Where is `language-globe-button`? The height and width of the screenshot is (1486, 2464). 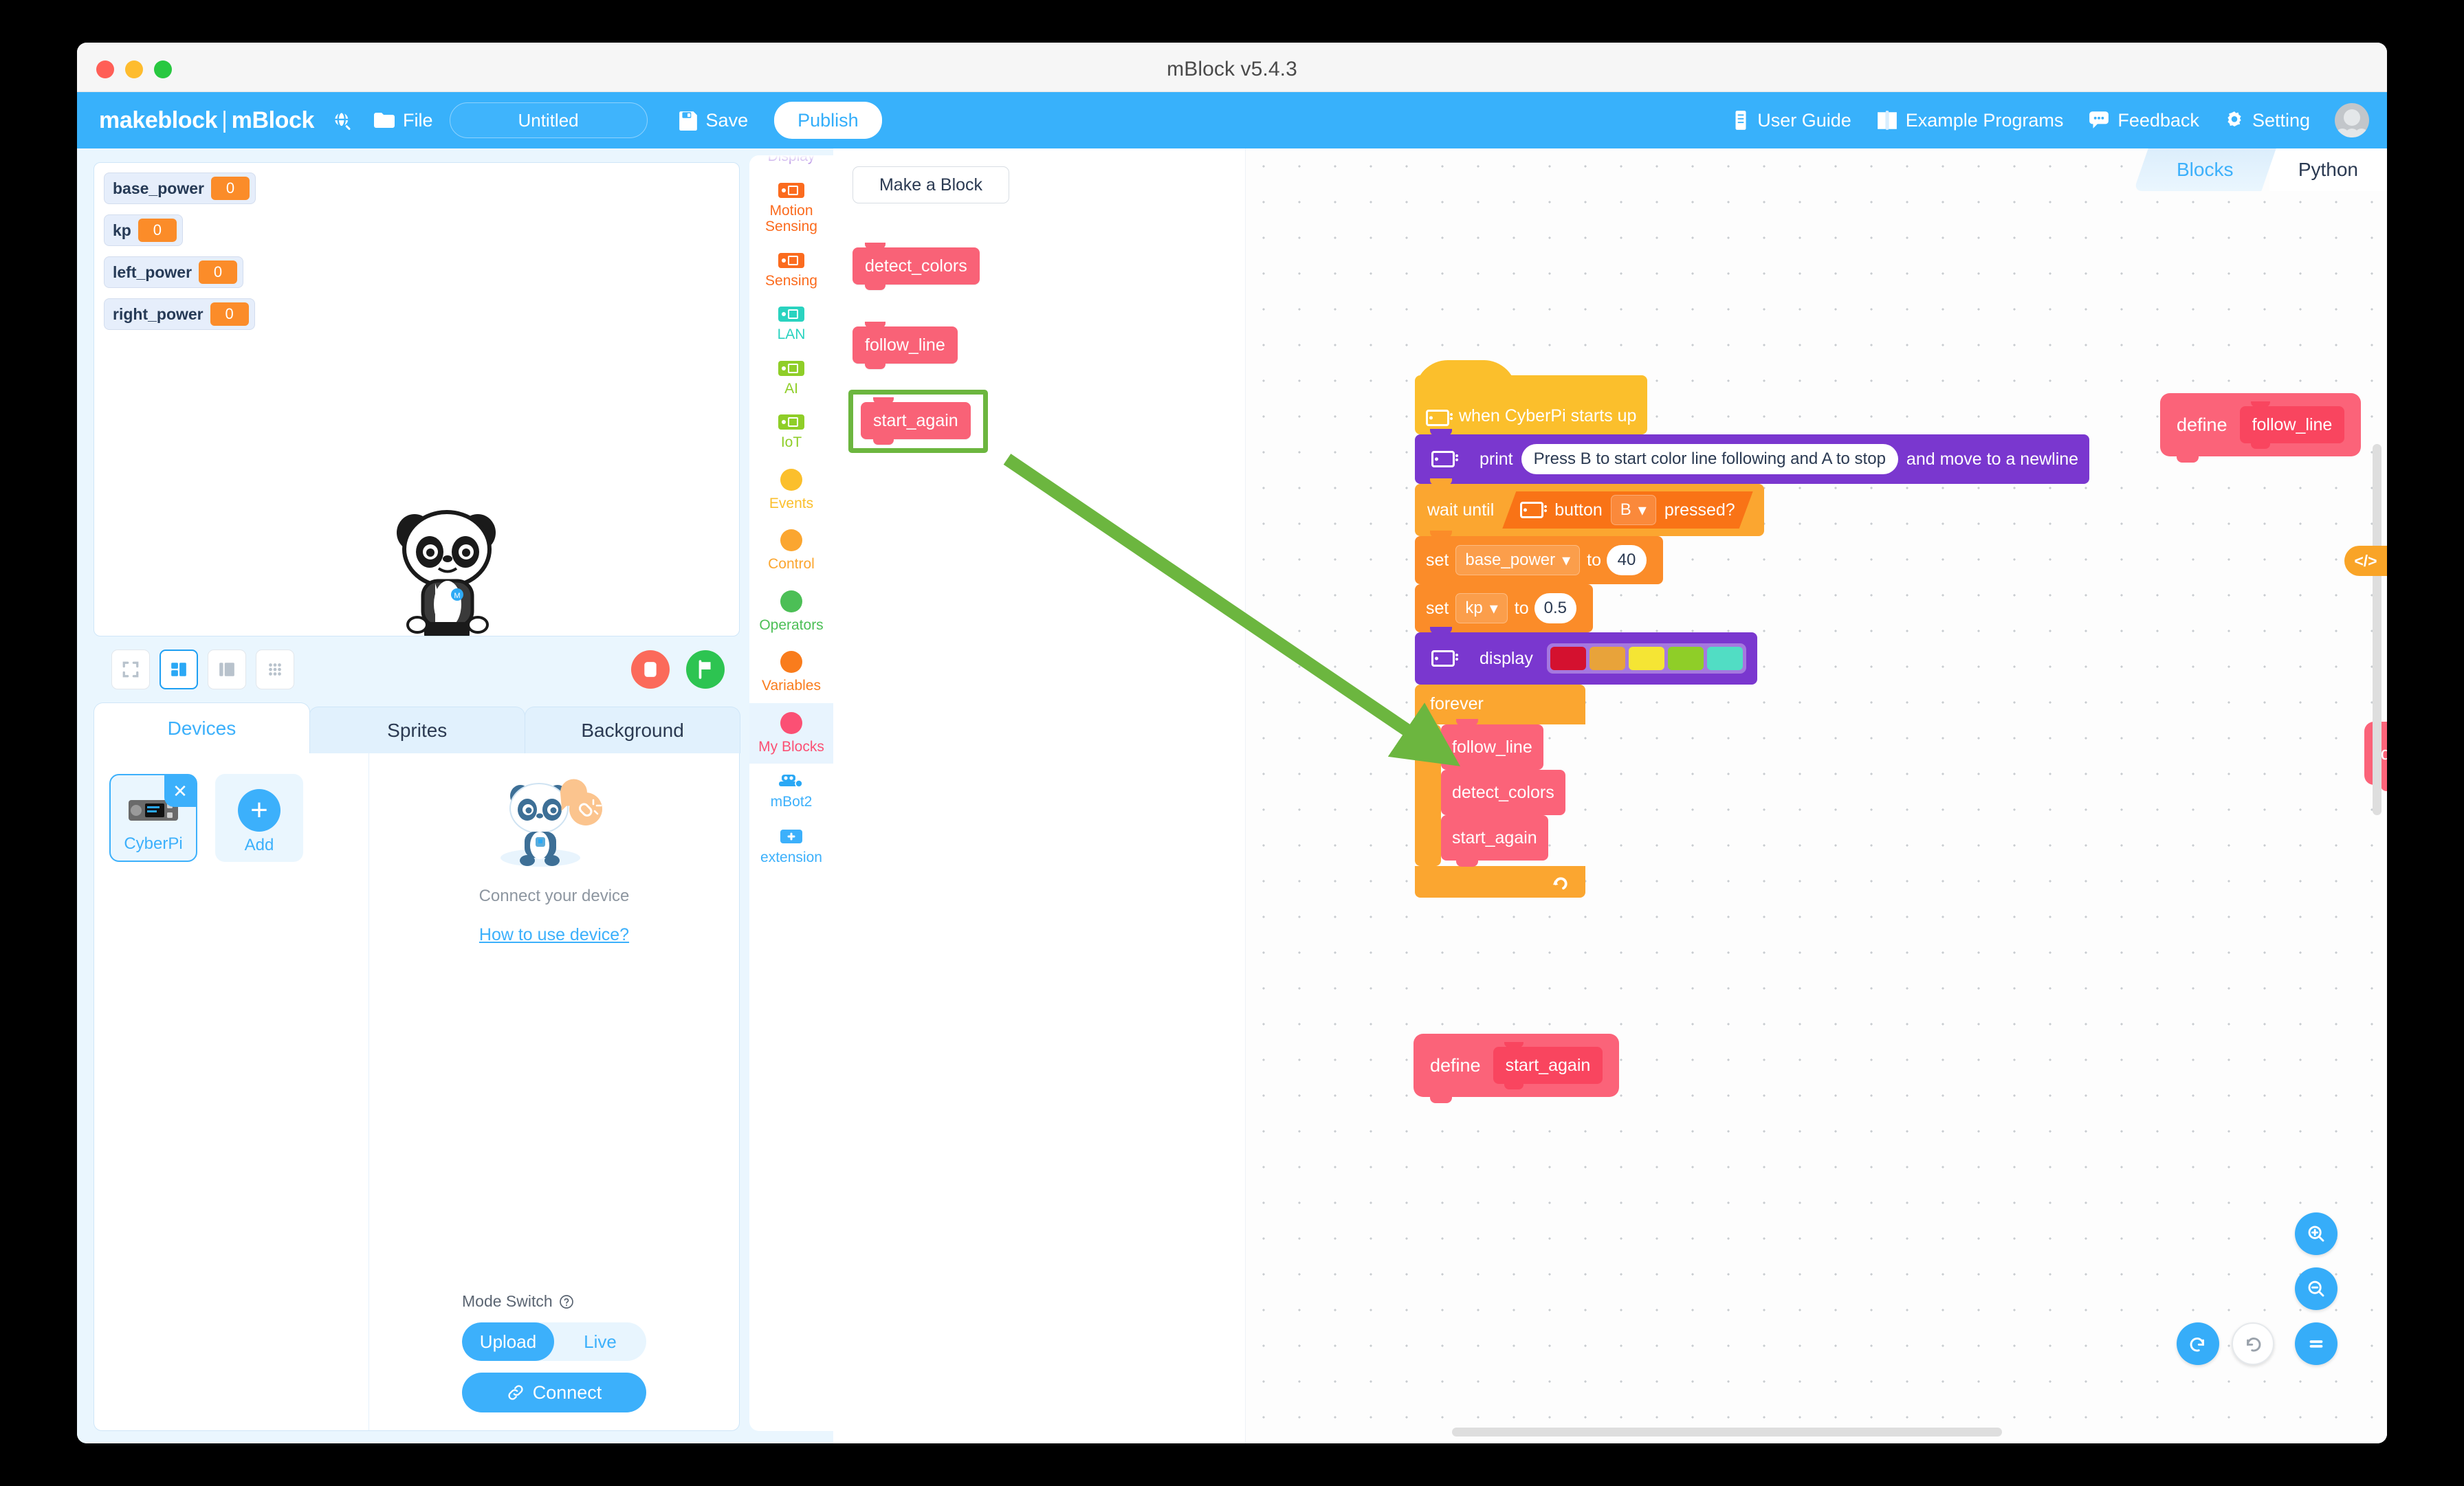 language-globe-button is located at coordinates (342, 120).